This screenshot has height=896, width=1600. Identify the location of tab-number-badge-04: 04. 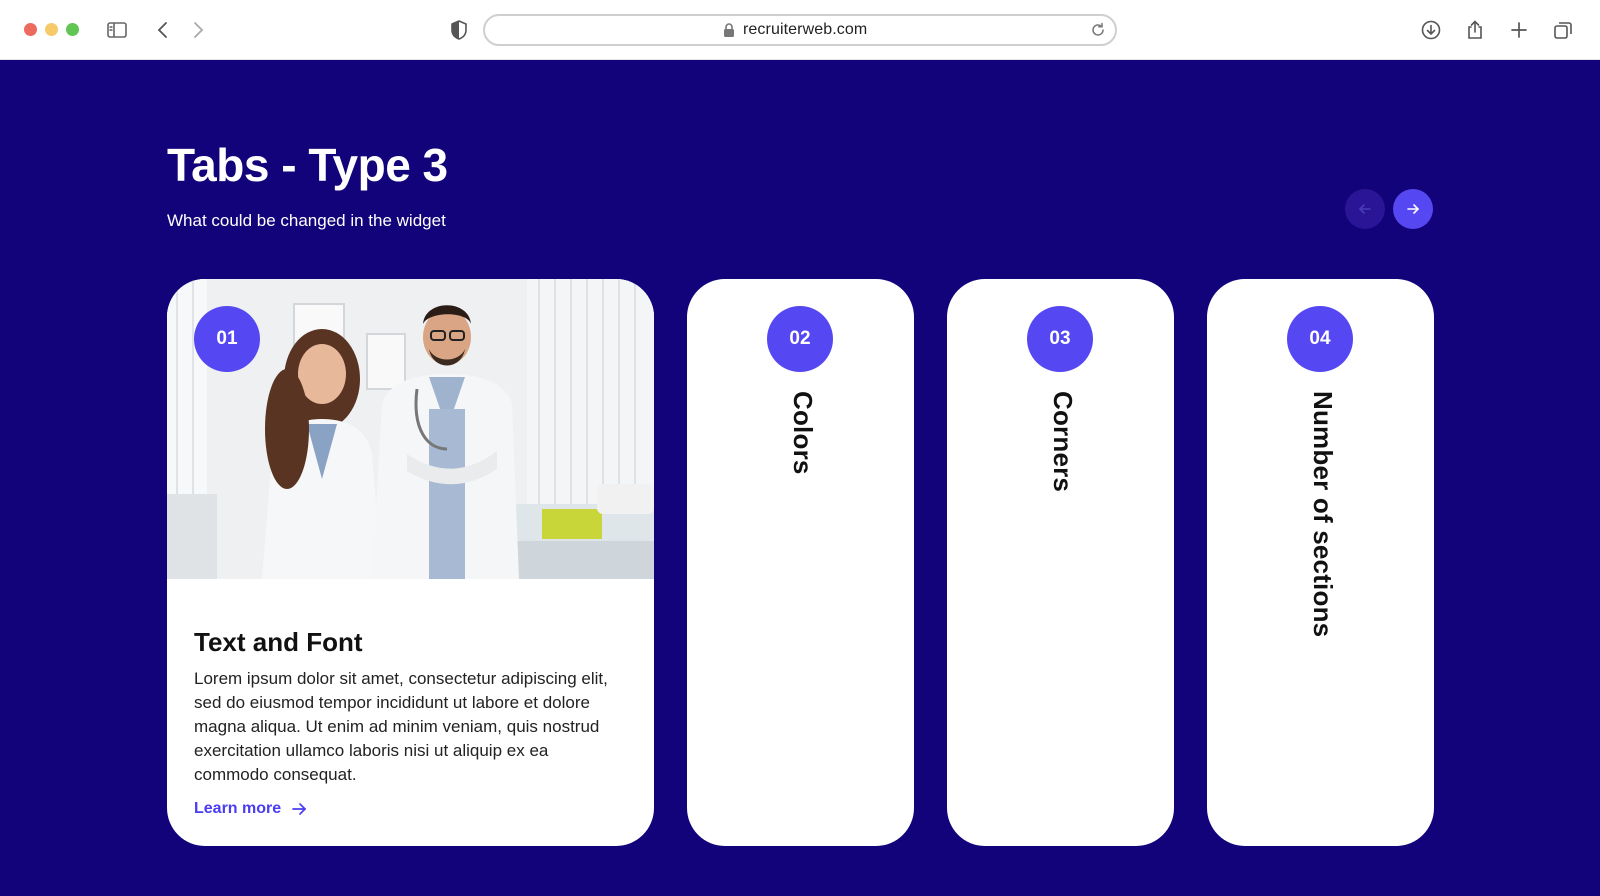
(1320, 339).